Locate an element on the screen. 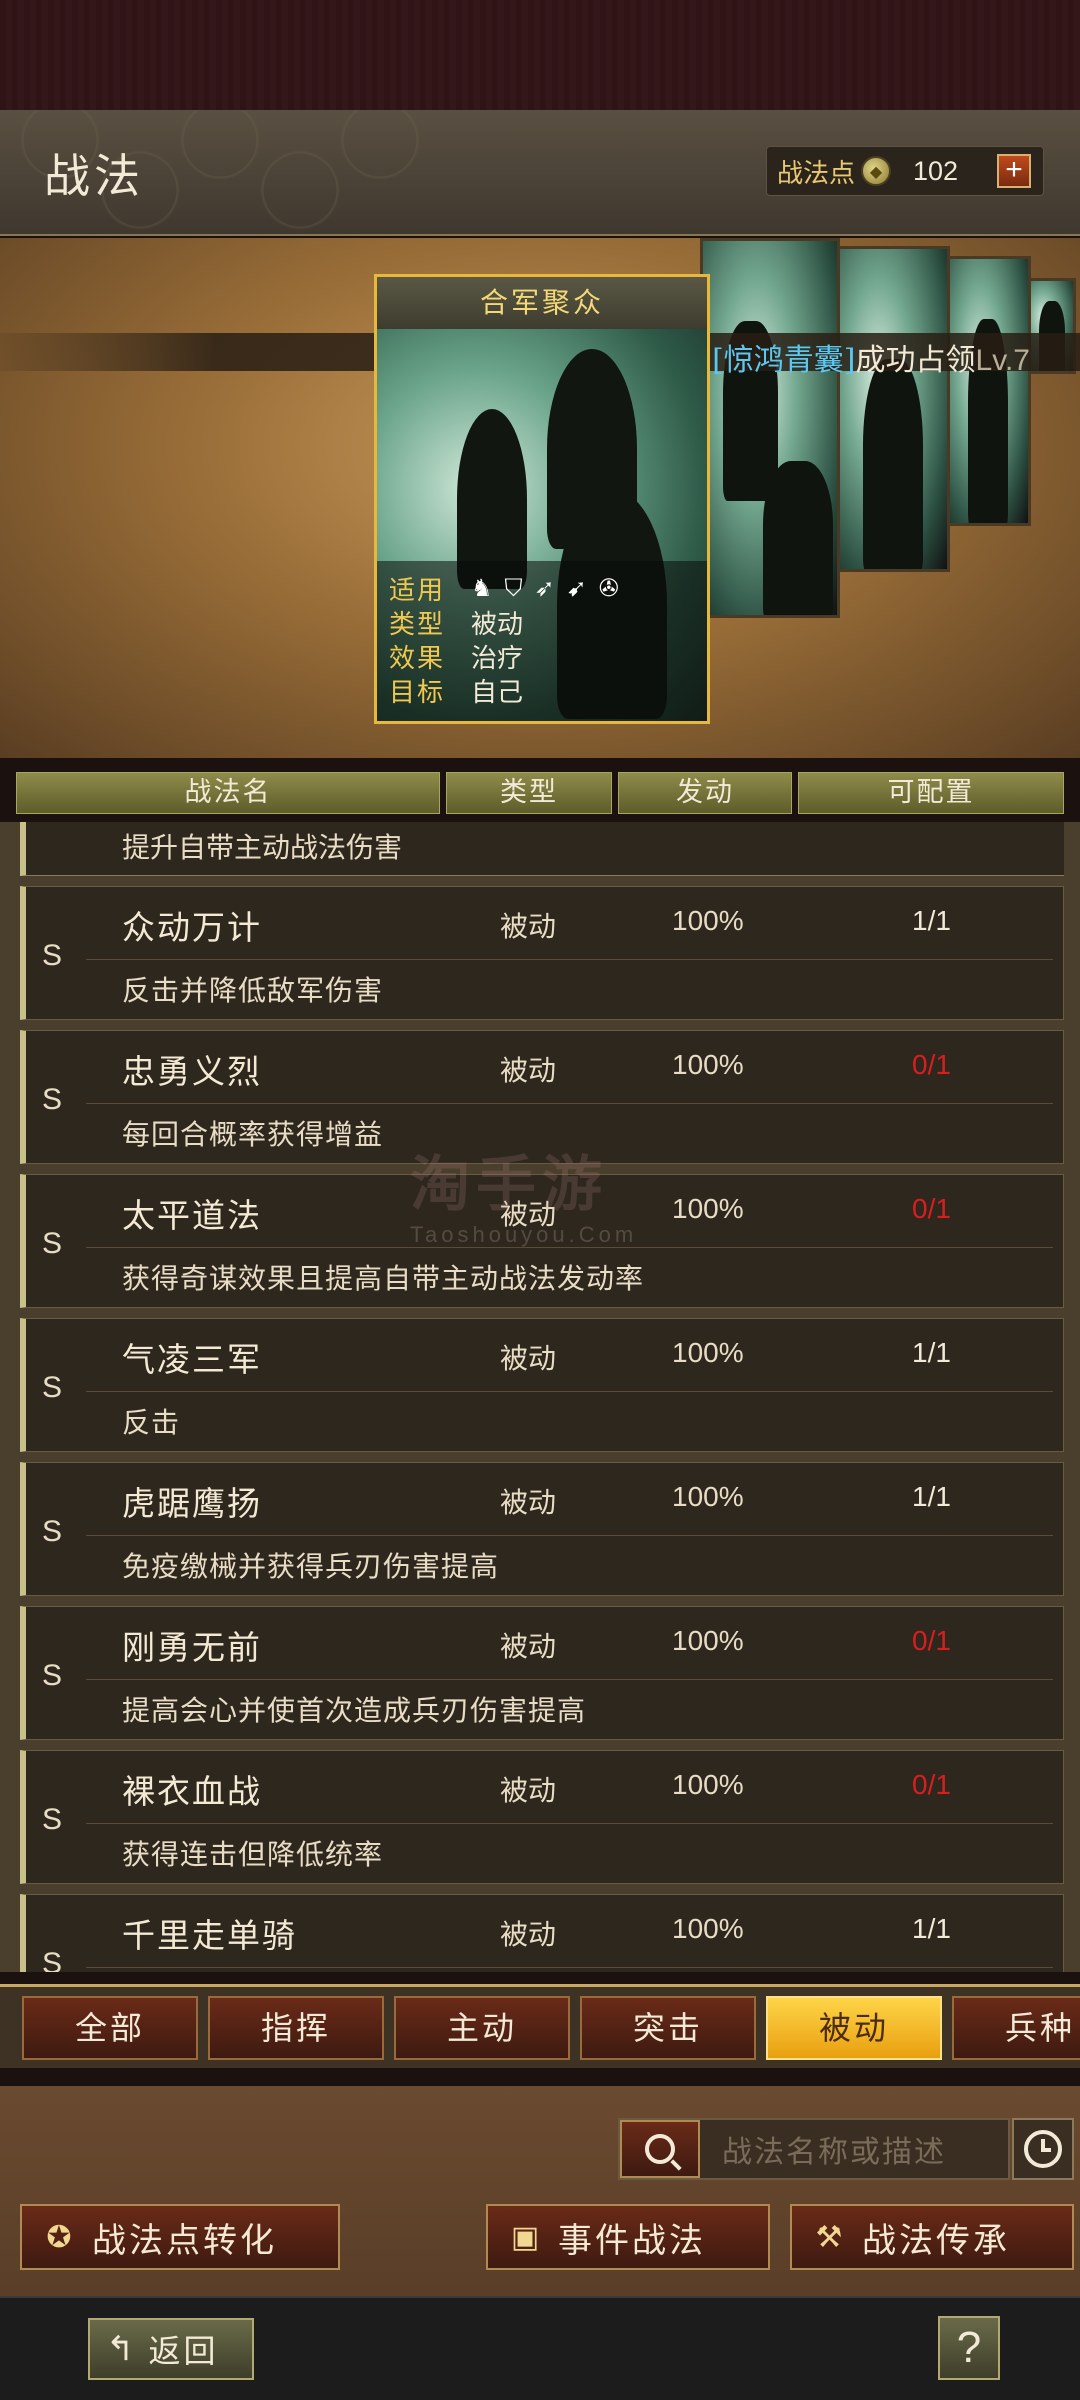 This screenshot has height=2400, width=1080. header: 战法 战法点 ◆ 102 + is located at coordinates (540, 173).